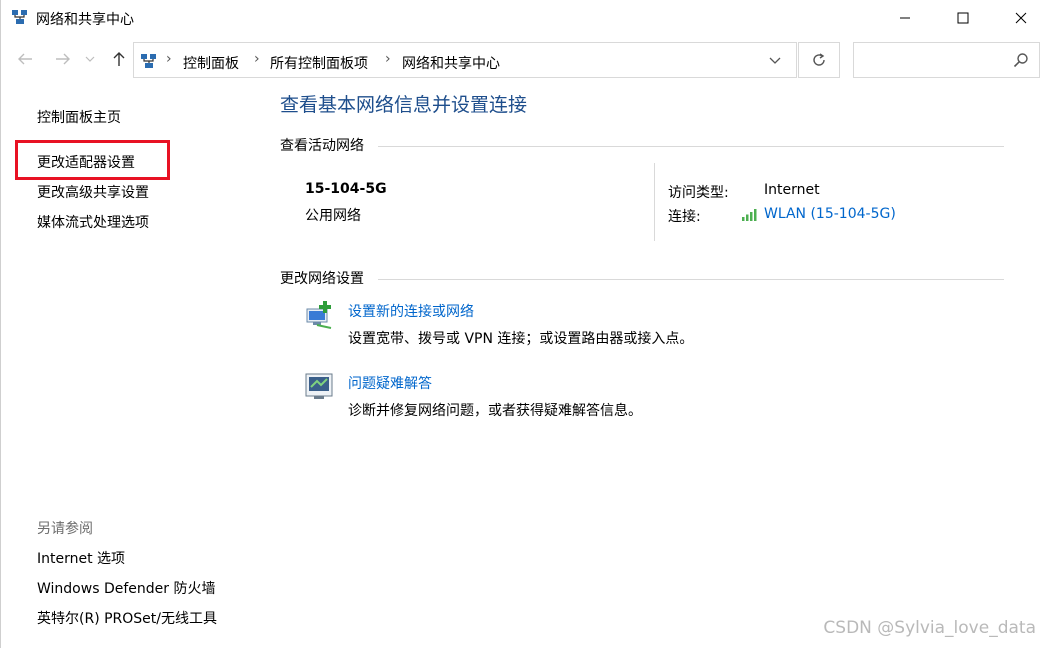 The image size is (1050, 648). I want to click on up-button, so click(119, 59).